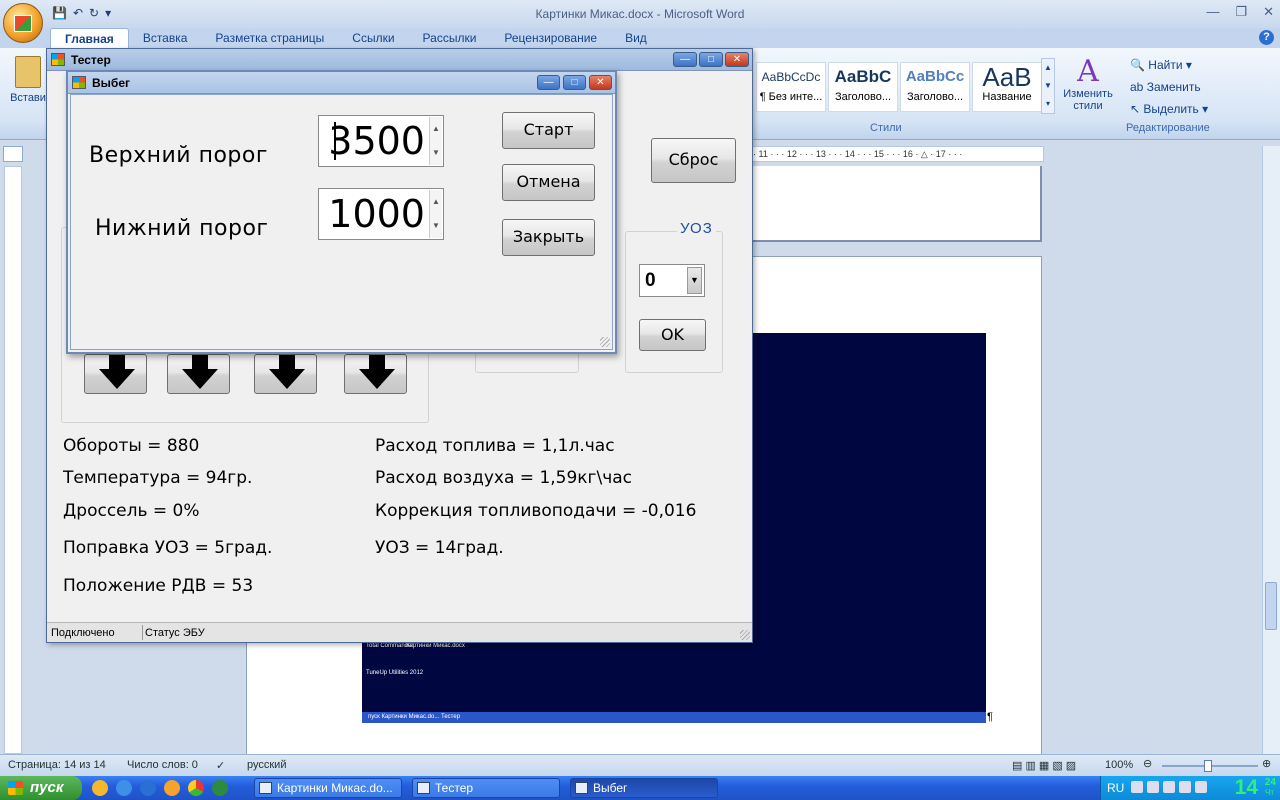  Describe the element at coordinates (636, 38) in the screenshot. I see `tab-view: Вид` at that location.